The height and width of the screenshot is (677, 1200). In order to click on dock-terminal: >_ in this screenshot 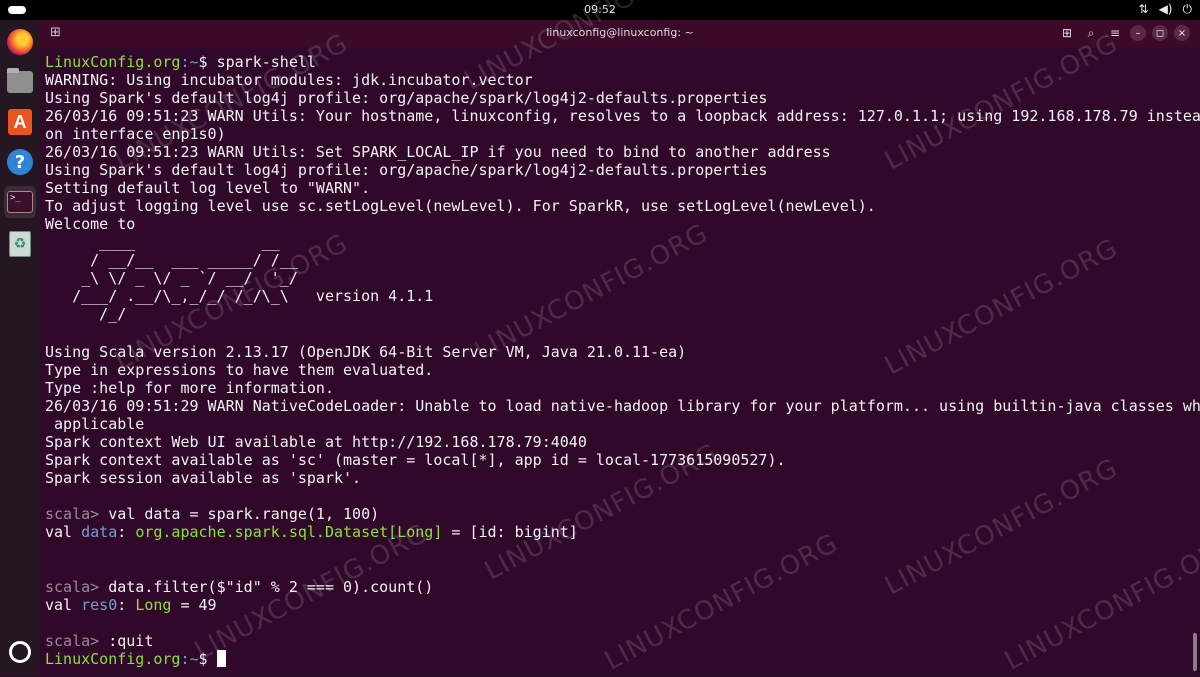, I will do `click(20, 202)`.